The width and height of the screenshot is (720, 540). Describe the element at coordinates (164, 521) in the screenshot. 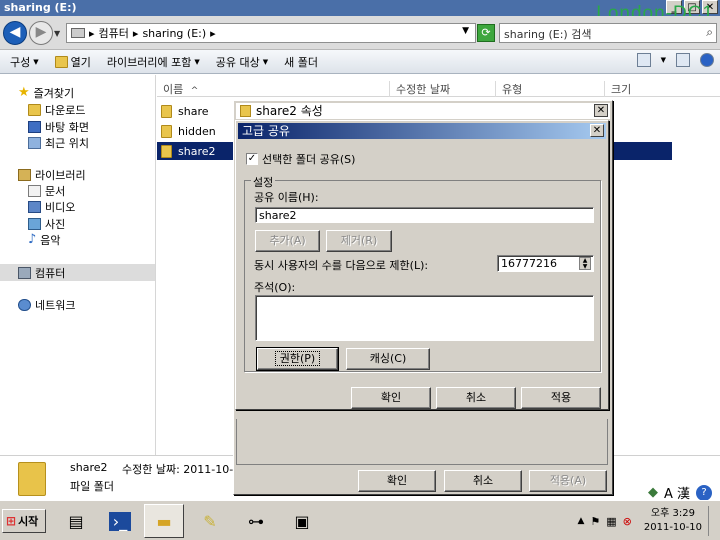

I see `taskbar-explorer: ▬` at that location.